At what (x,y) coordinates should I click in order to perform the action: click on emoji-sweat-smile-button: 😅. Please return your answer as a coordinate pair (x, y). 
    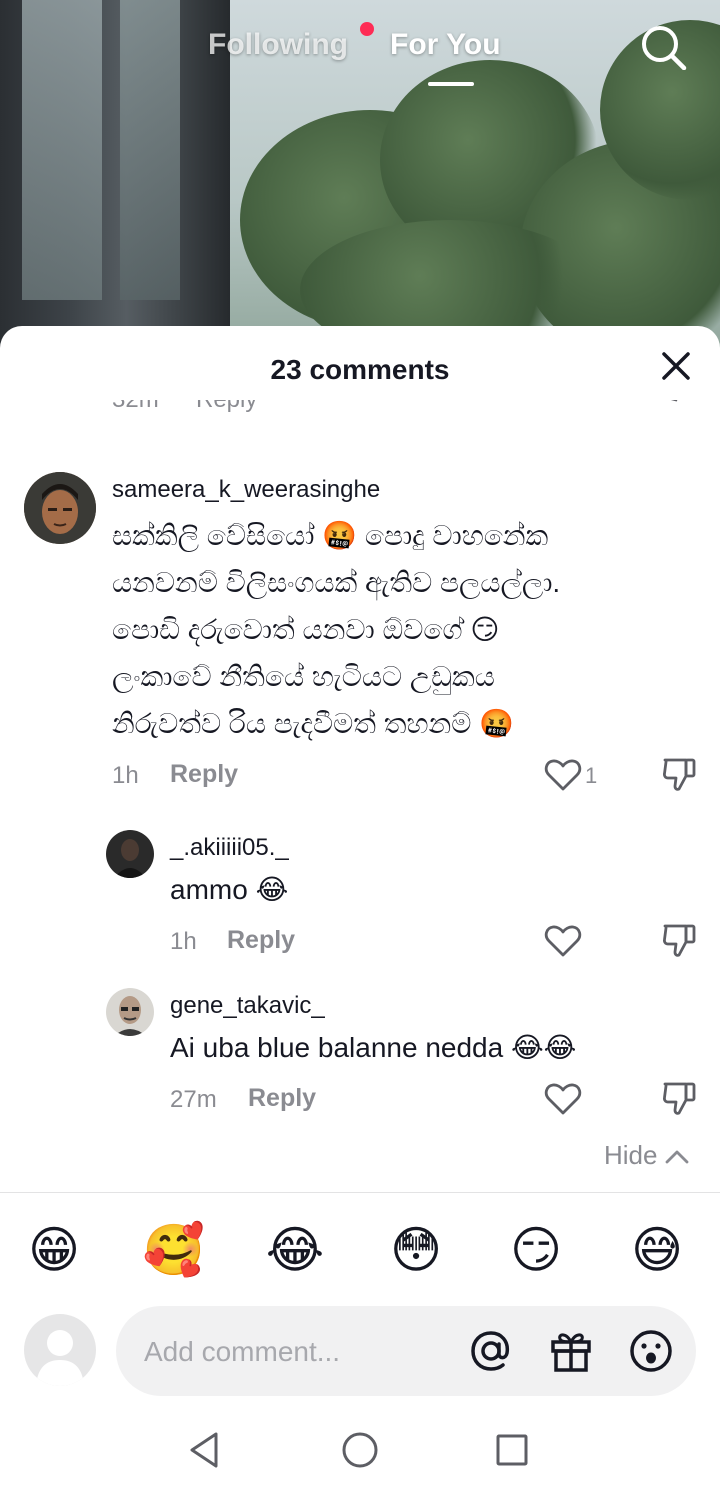
    Looking at the image, I should click on (657, 1250).